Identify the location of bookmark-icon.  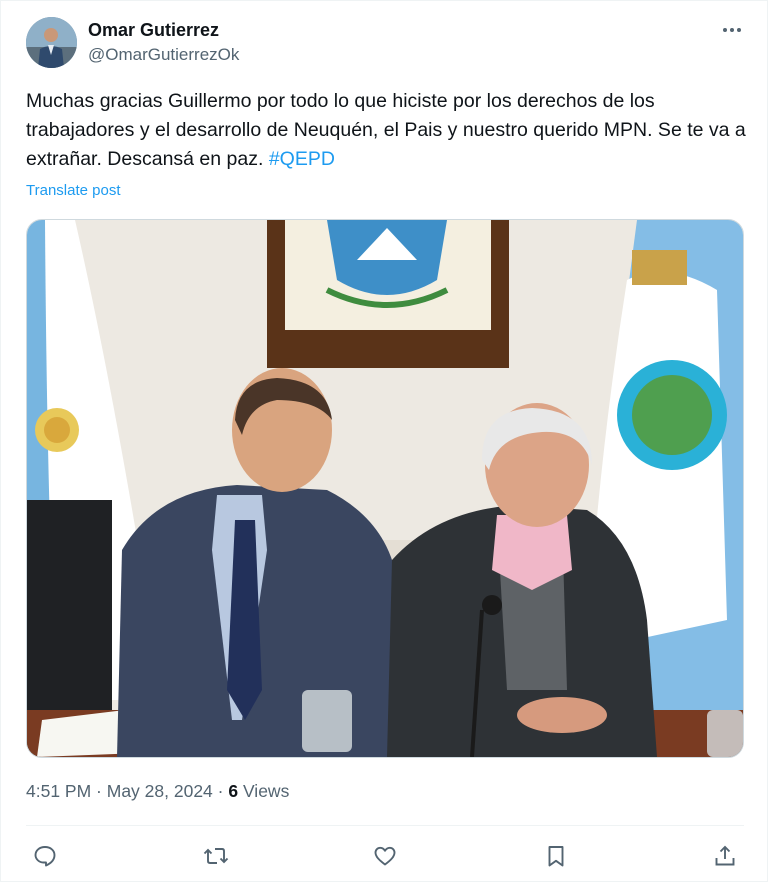
(556, 856).